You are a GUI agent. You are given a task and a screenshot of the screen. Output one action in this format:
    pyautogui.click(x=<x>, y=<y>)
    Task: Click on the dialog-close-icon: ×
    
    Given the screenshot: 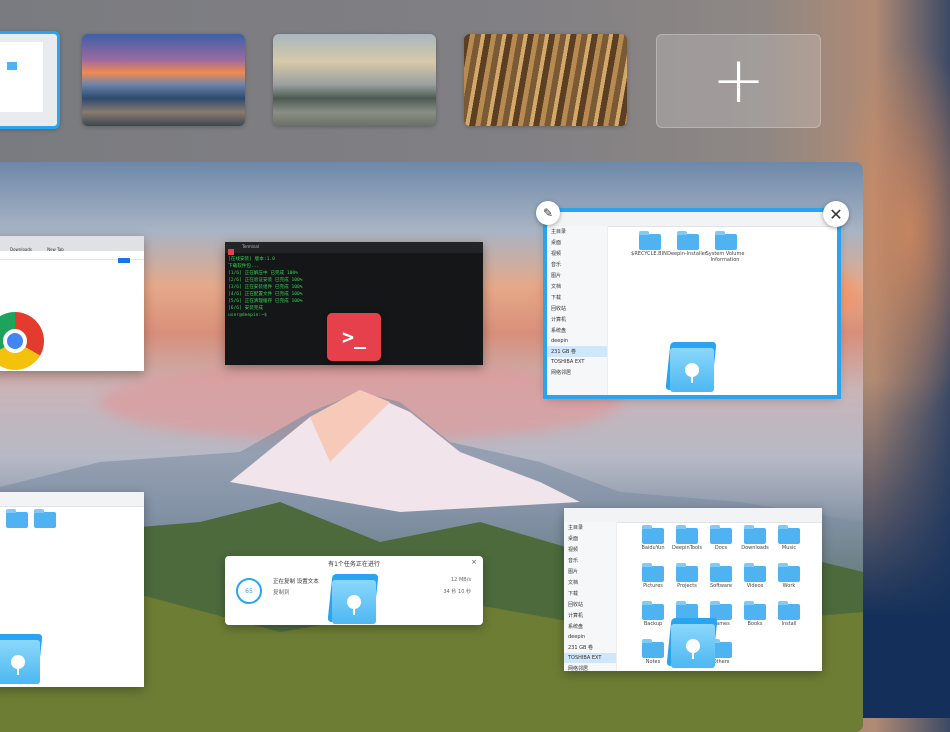 What is the action you would take?
    pyautogui.click(x=474, y=562)
    